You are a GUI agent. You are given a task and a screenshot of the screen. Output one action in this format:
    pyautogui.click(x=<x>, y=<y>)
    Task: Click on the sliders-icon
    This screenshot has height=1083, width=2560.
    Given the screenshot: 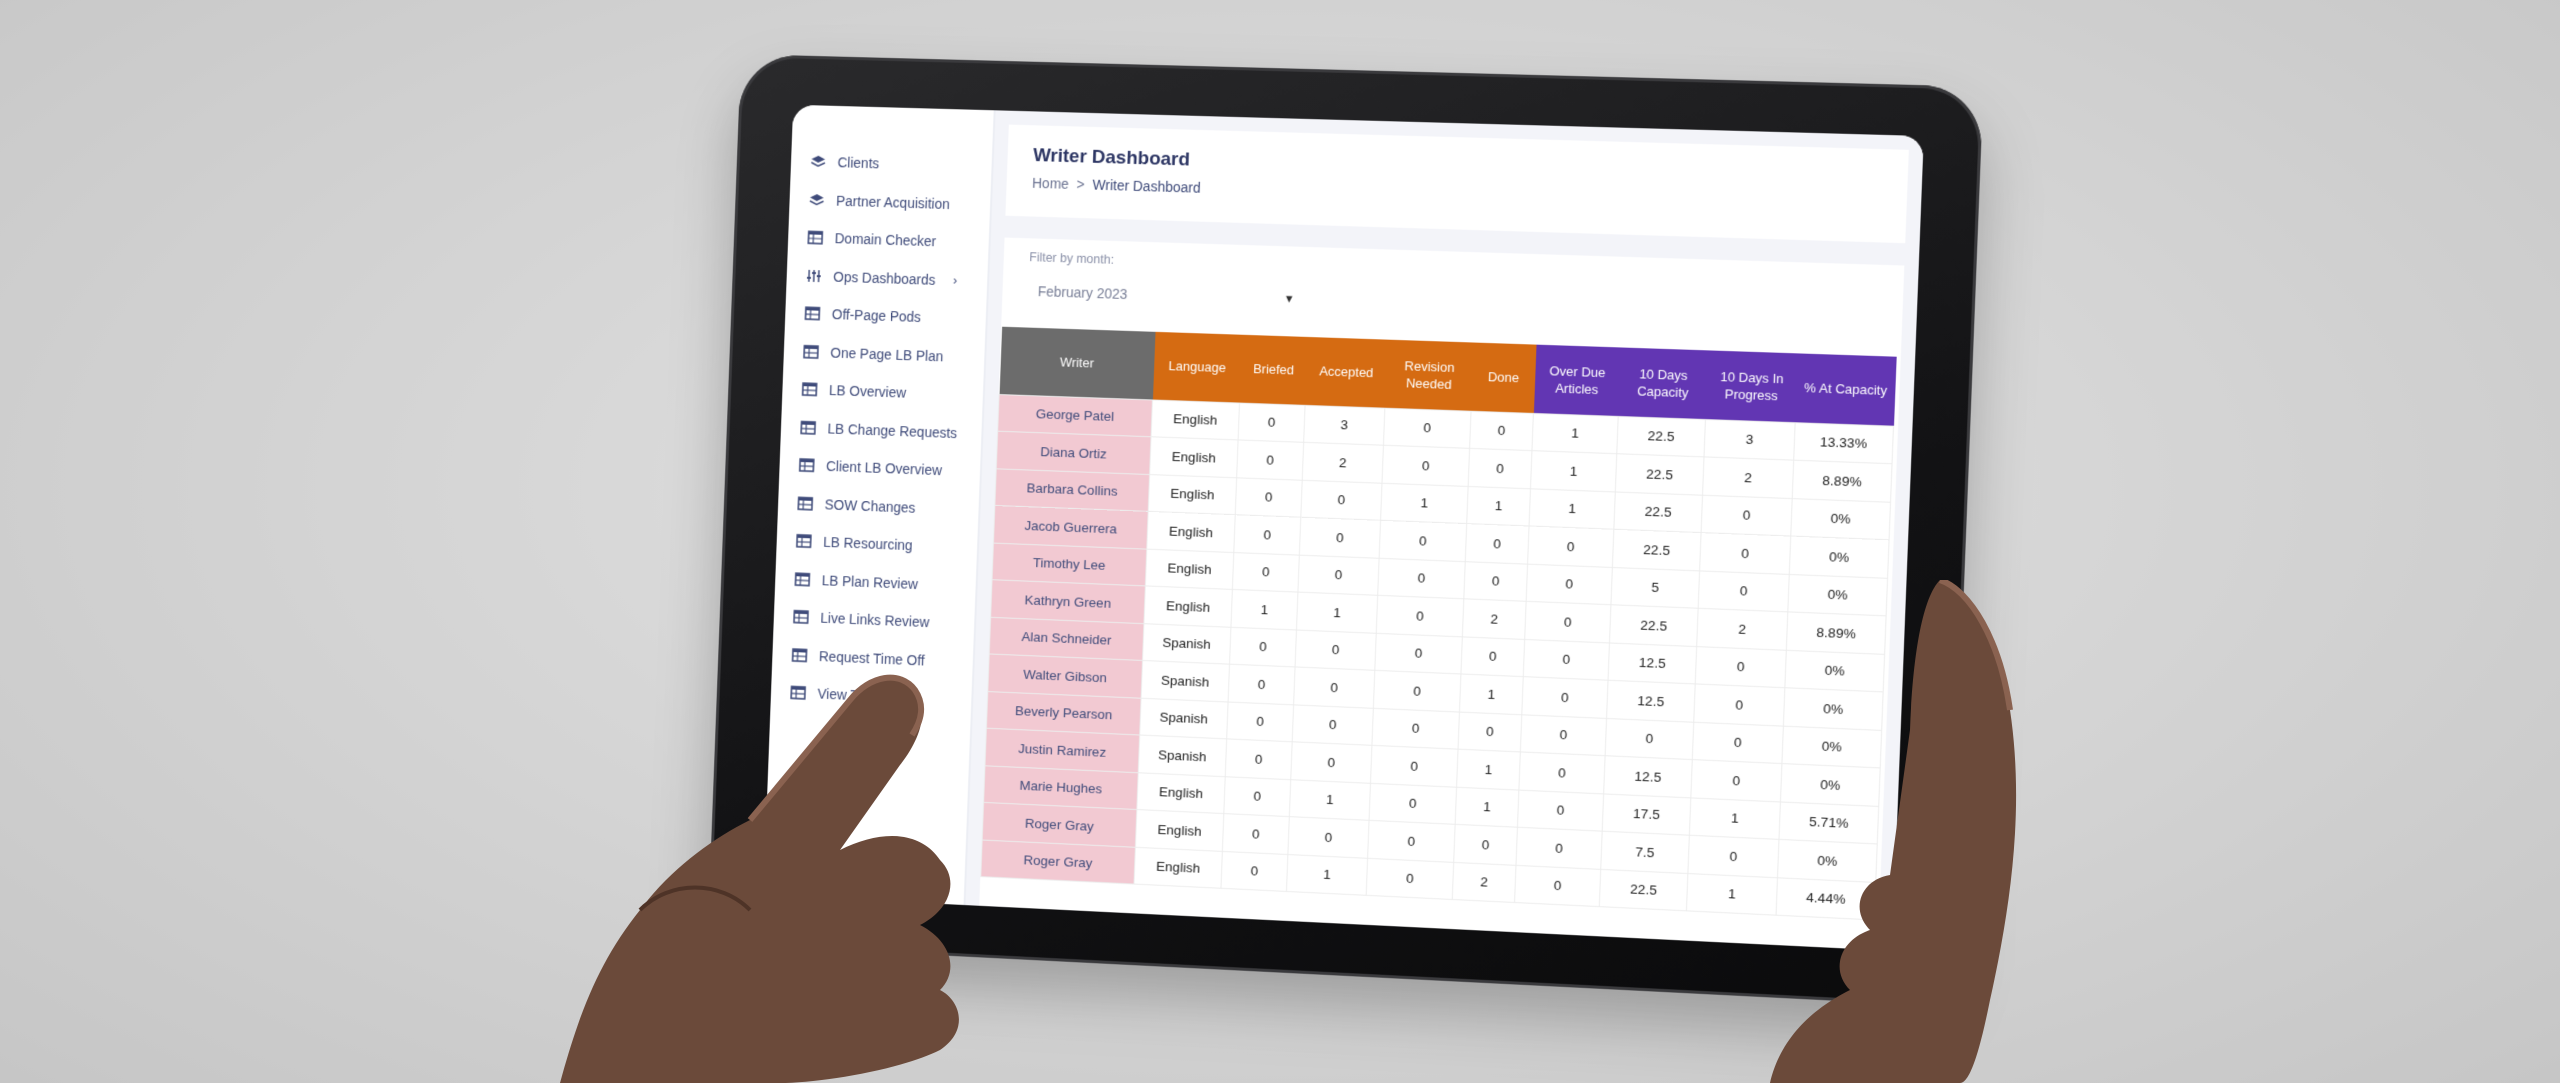 What is the action you would take?
    pyautogui.click(x=814, y=276)
    